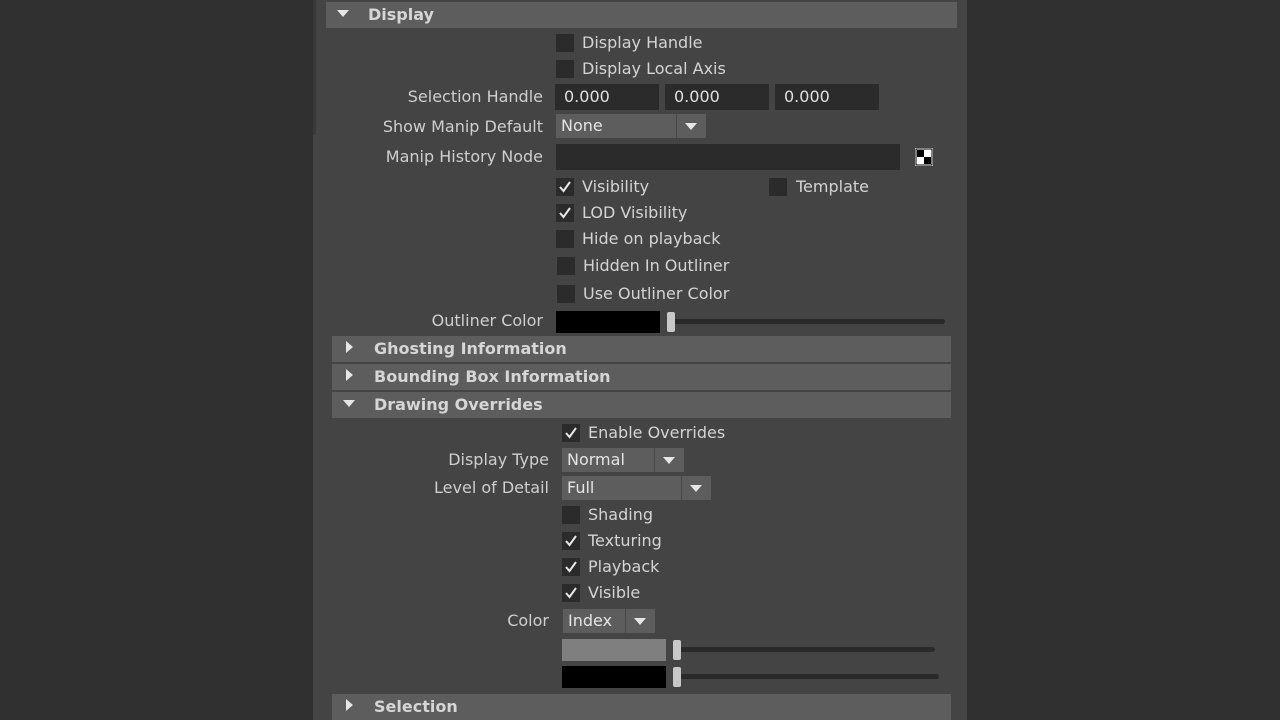 The width and height of the screenshot is (1280, 720). What do you see at coordinates (614, 592) in the screenshot?
I see `visible-label: Visible` at bounding box center [614, 592].